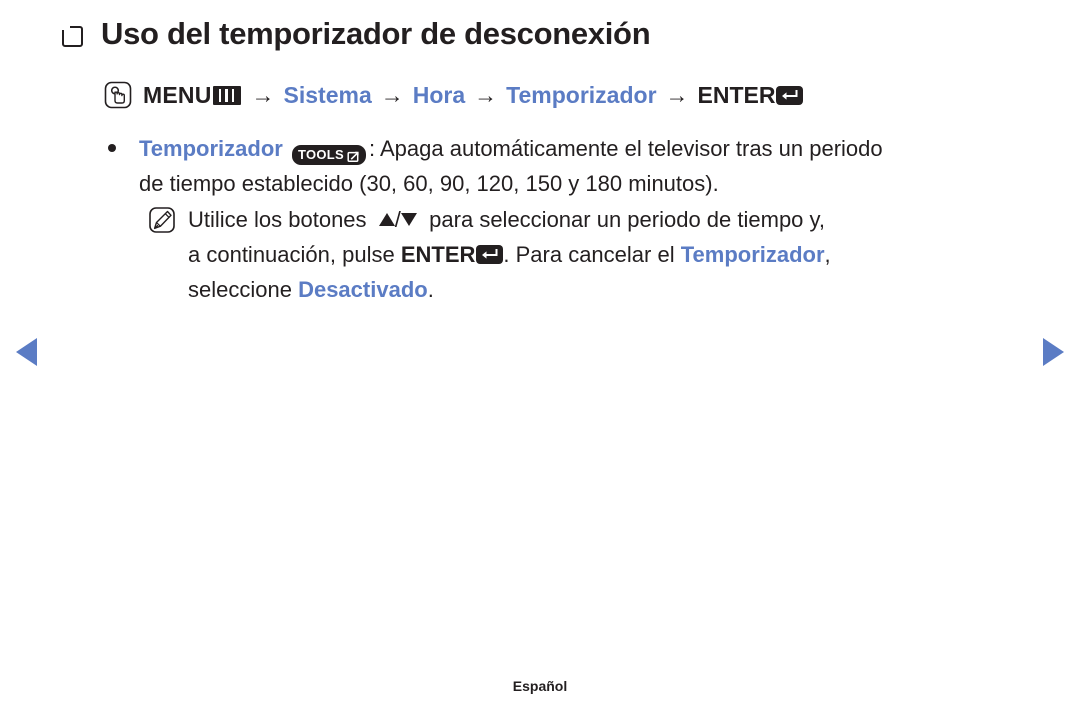  I want to click on note-line2-prefix: a continuación, pulse, so click(291, 254).